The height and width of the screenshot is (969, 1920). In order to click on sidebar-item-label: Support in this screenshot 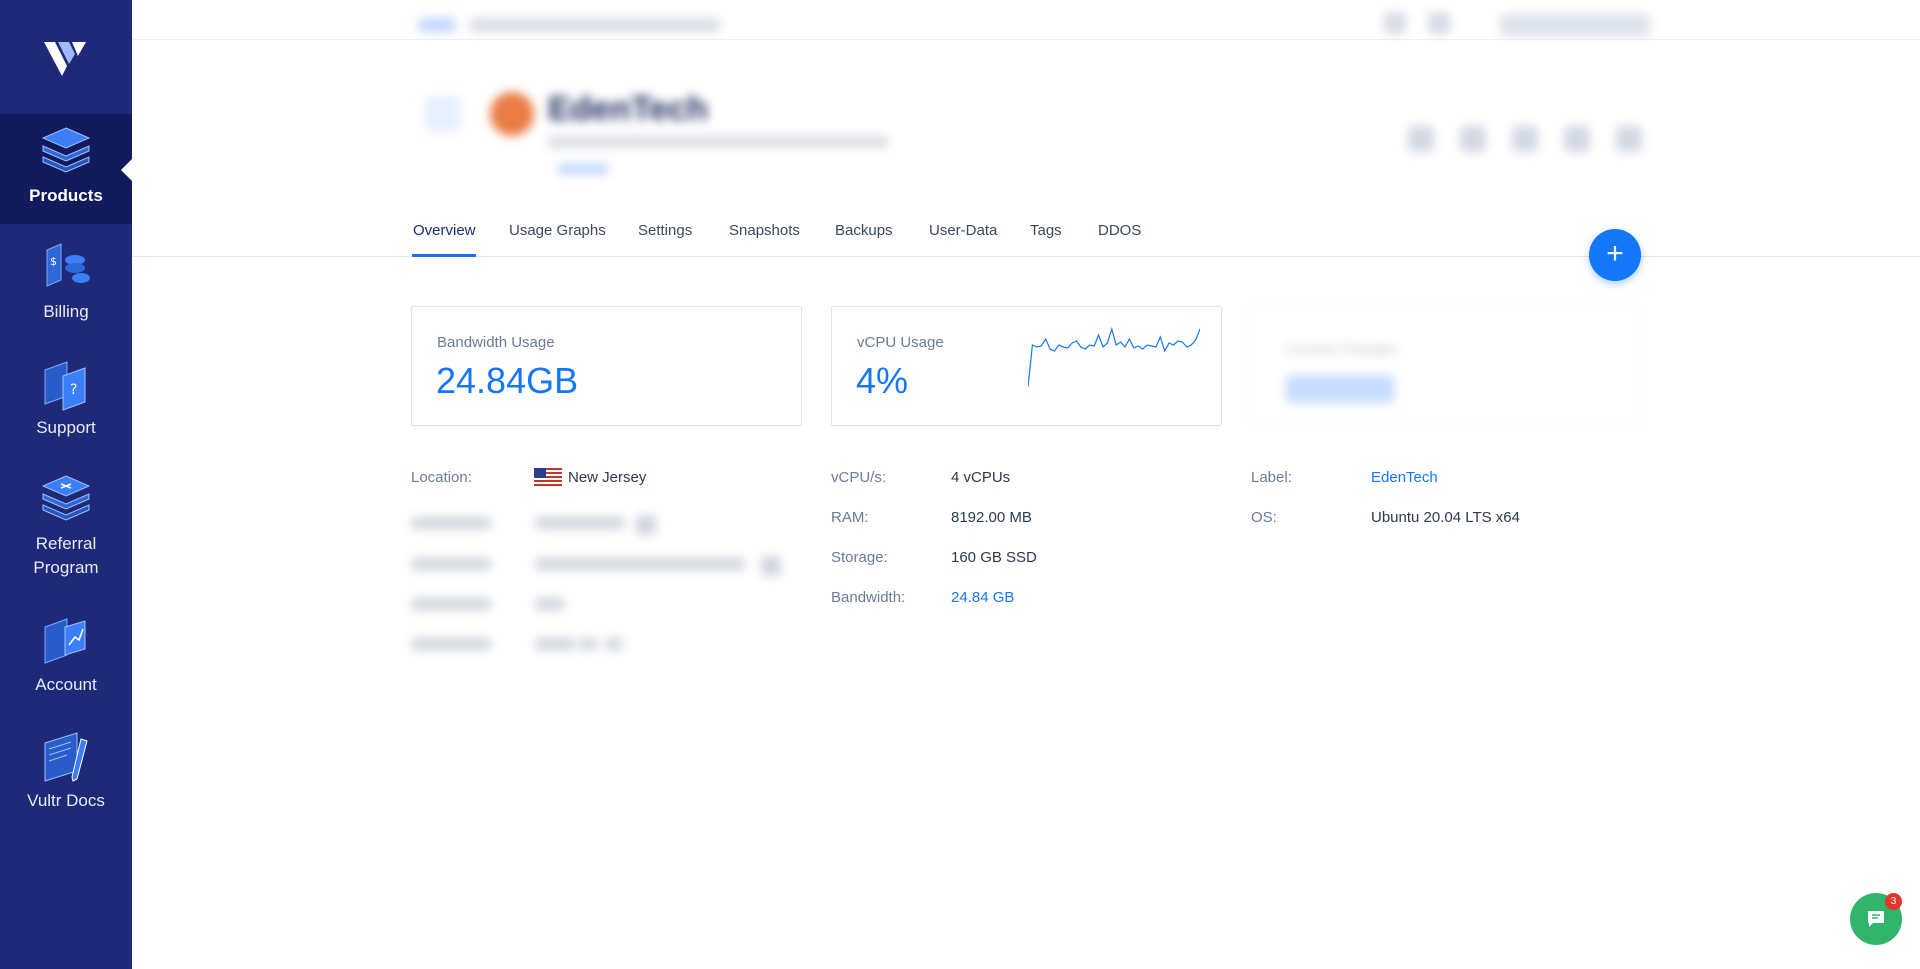, I will do `click(66, 427)`.